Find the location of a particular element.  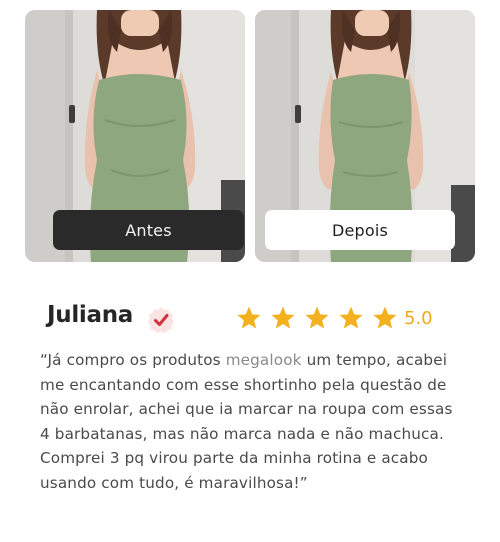

rating-stars: 5.0 is located at coordinates (334, 318).